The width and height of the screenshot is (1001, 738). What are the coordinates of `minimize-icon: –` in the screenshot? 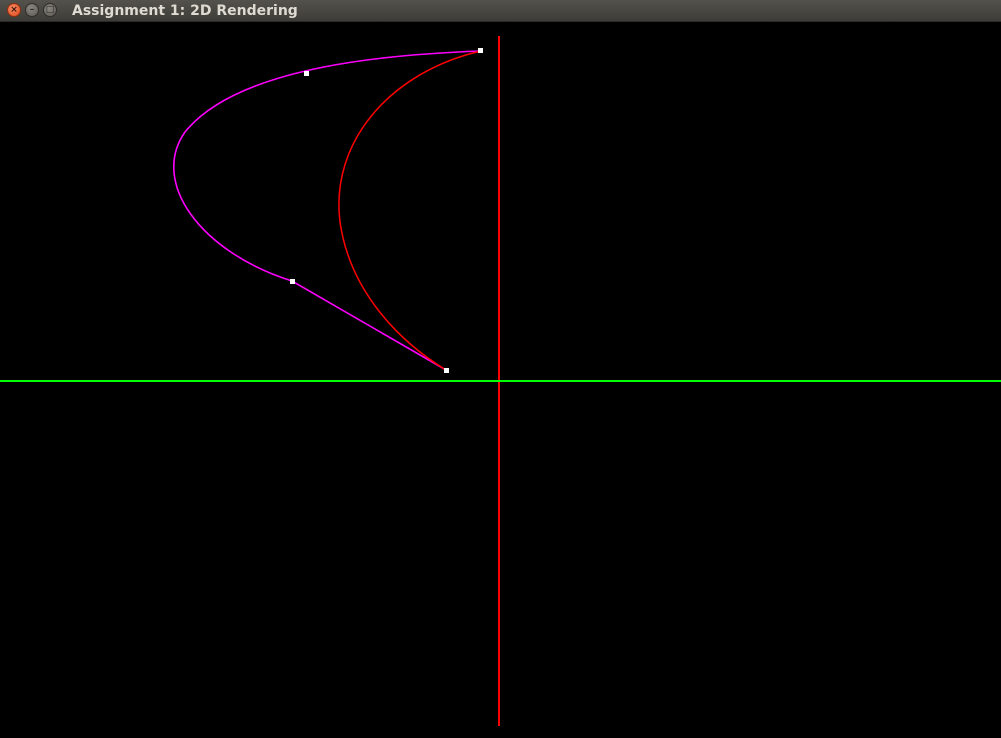 It's located at (32, 10).